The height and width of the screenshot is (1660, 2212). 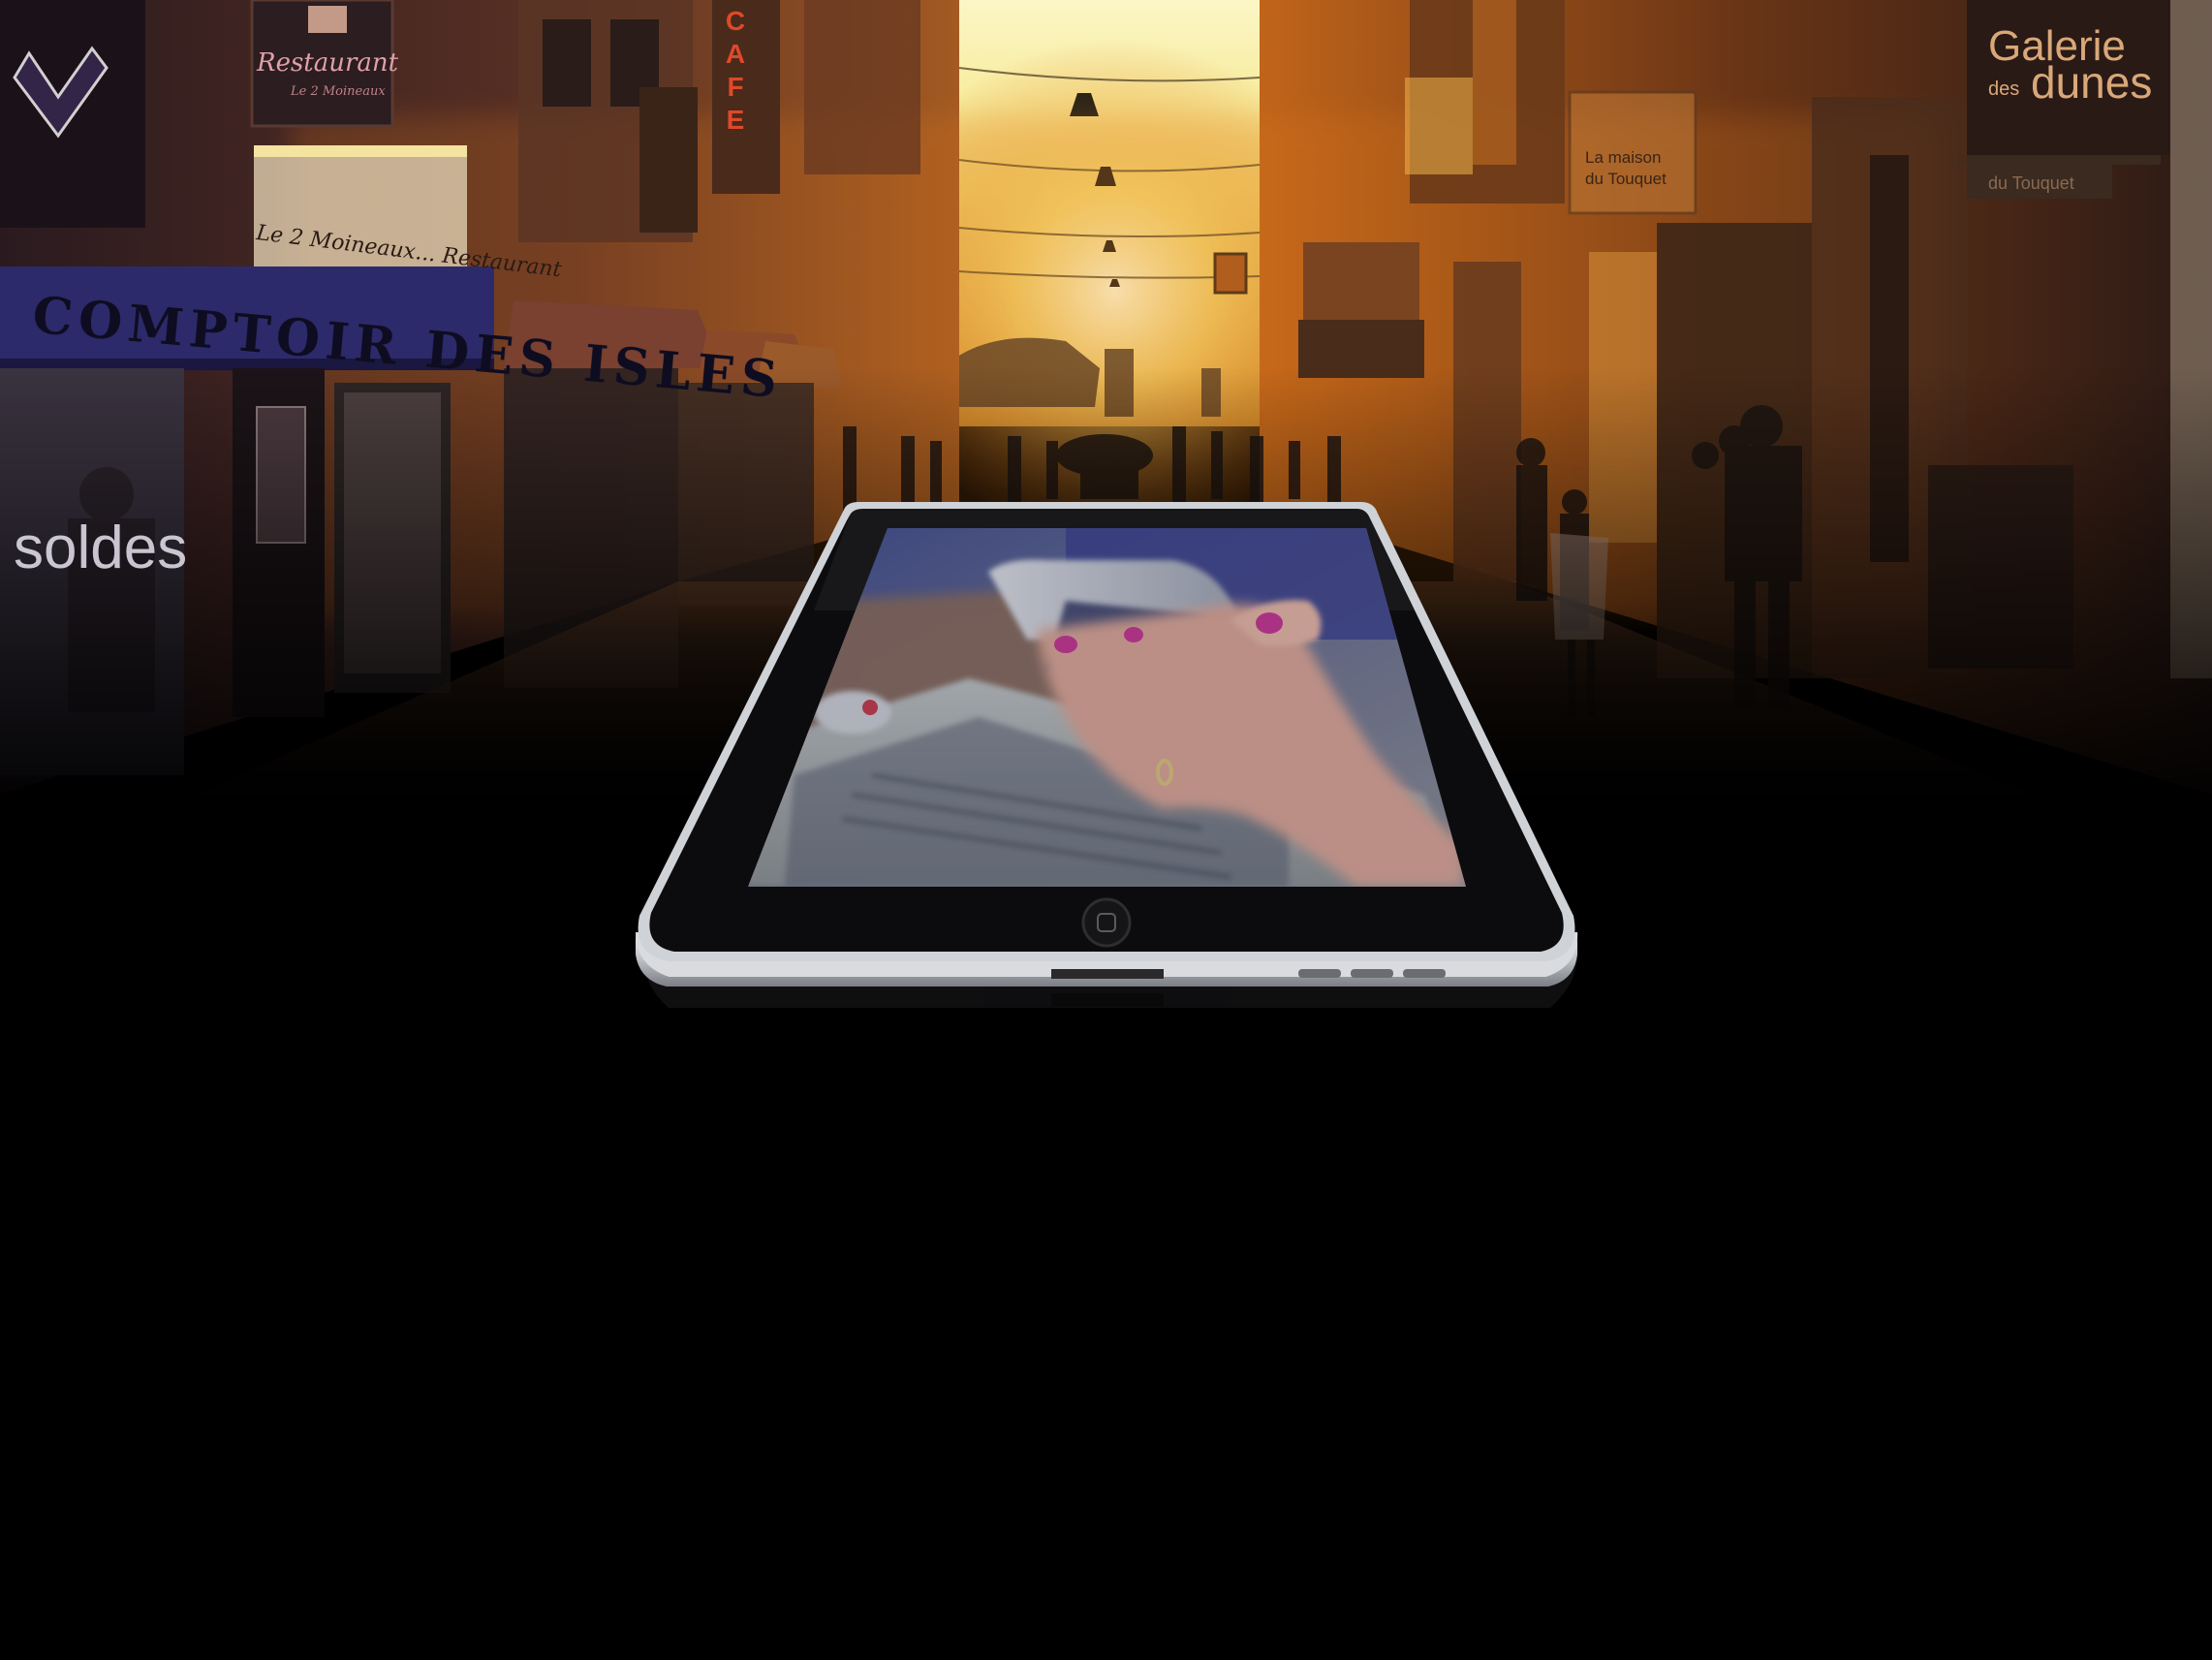 I want to click on galerie-sign: Galerie des dunes du Touquet, so click(x=2071, y=106).